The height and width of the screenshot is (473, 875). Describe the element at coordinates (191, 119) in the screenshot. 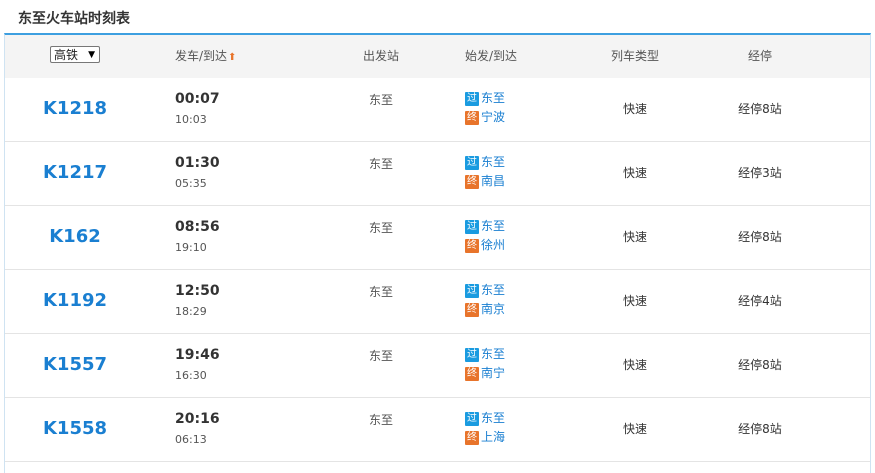

I see `arrival-time: 10:03` at that location.